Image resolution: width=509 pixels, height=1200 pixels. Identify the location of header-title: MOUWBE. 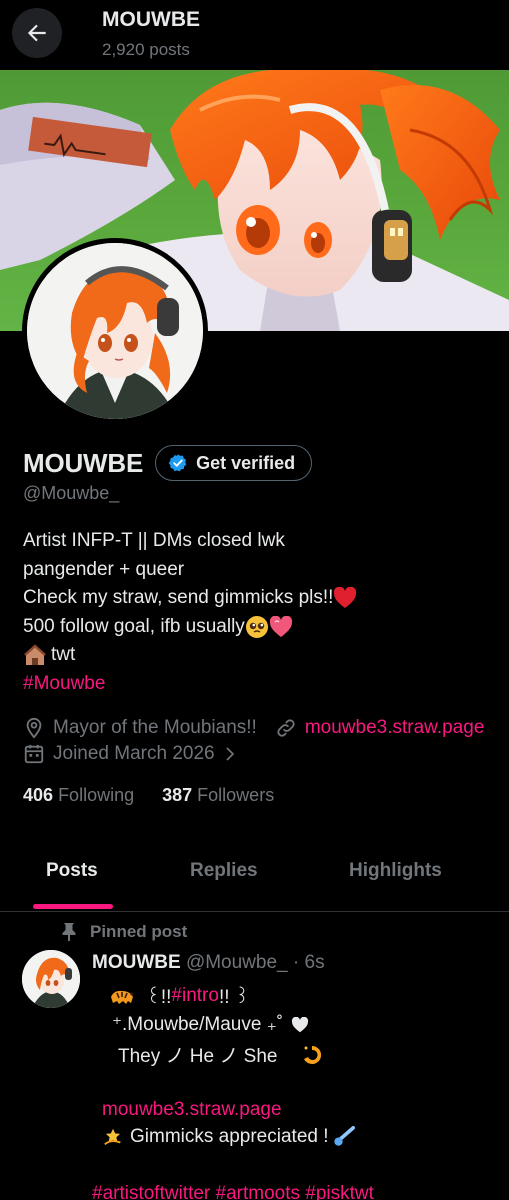
(151, 19).